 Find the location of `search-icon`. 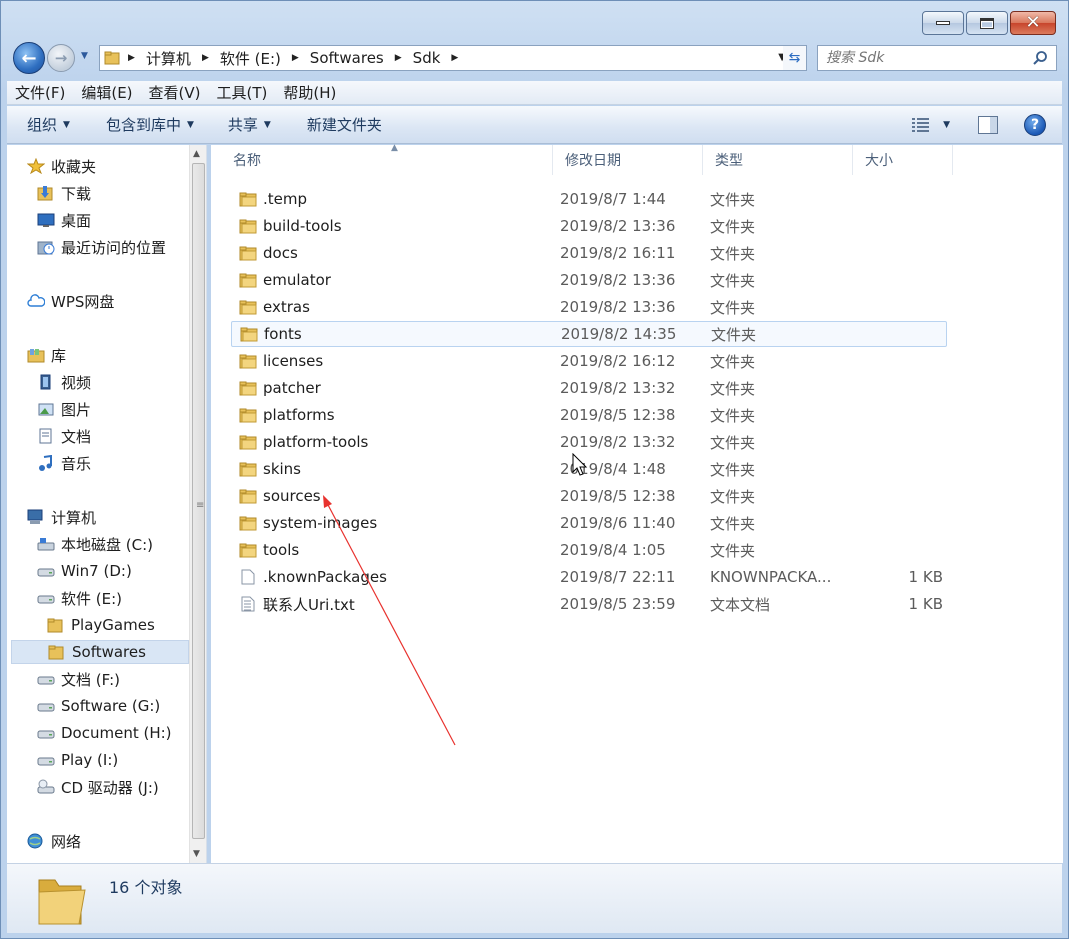

search-icon is located at coordinates (1040, 58).